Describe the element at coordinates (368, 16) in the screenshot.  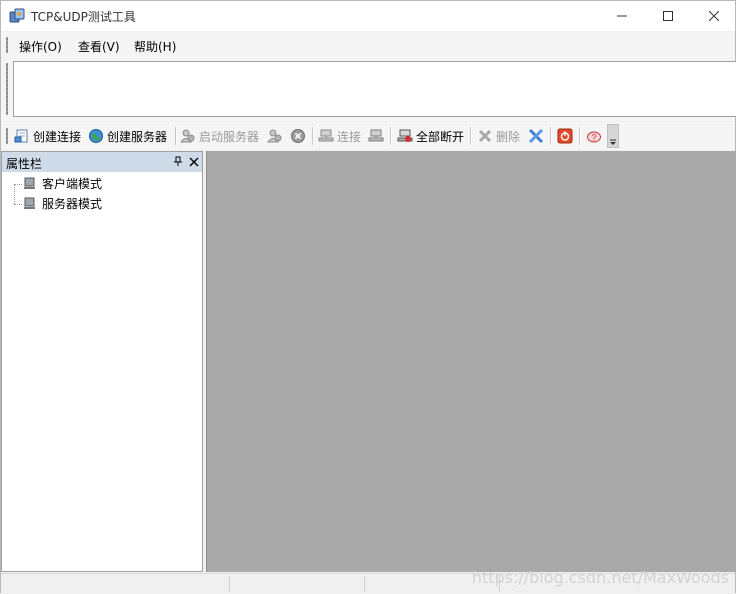
I see `title-bar: TCP&UDP测试工具` at that location.